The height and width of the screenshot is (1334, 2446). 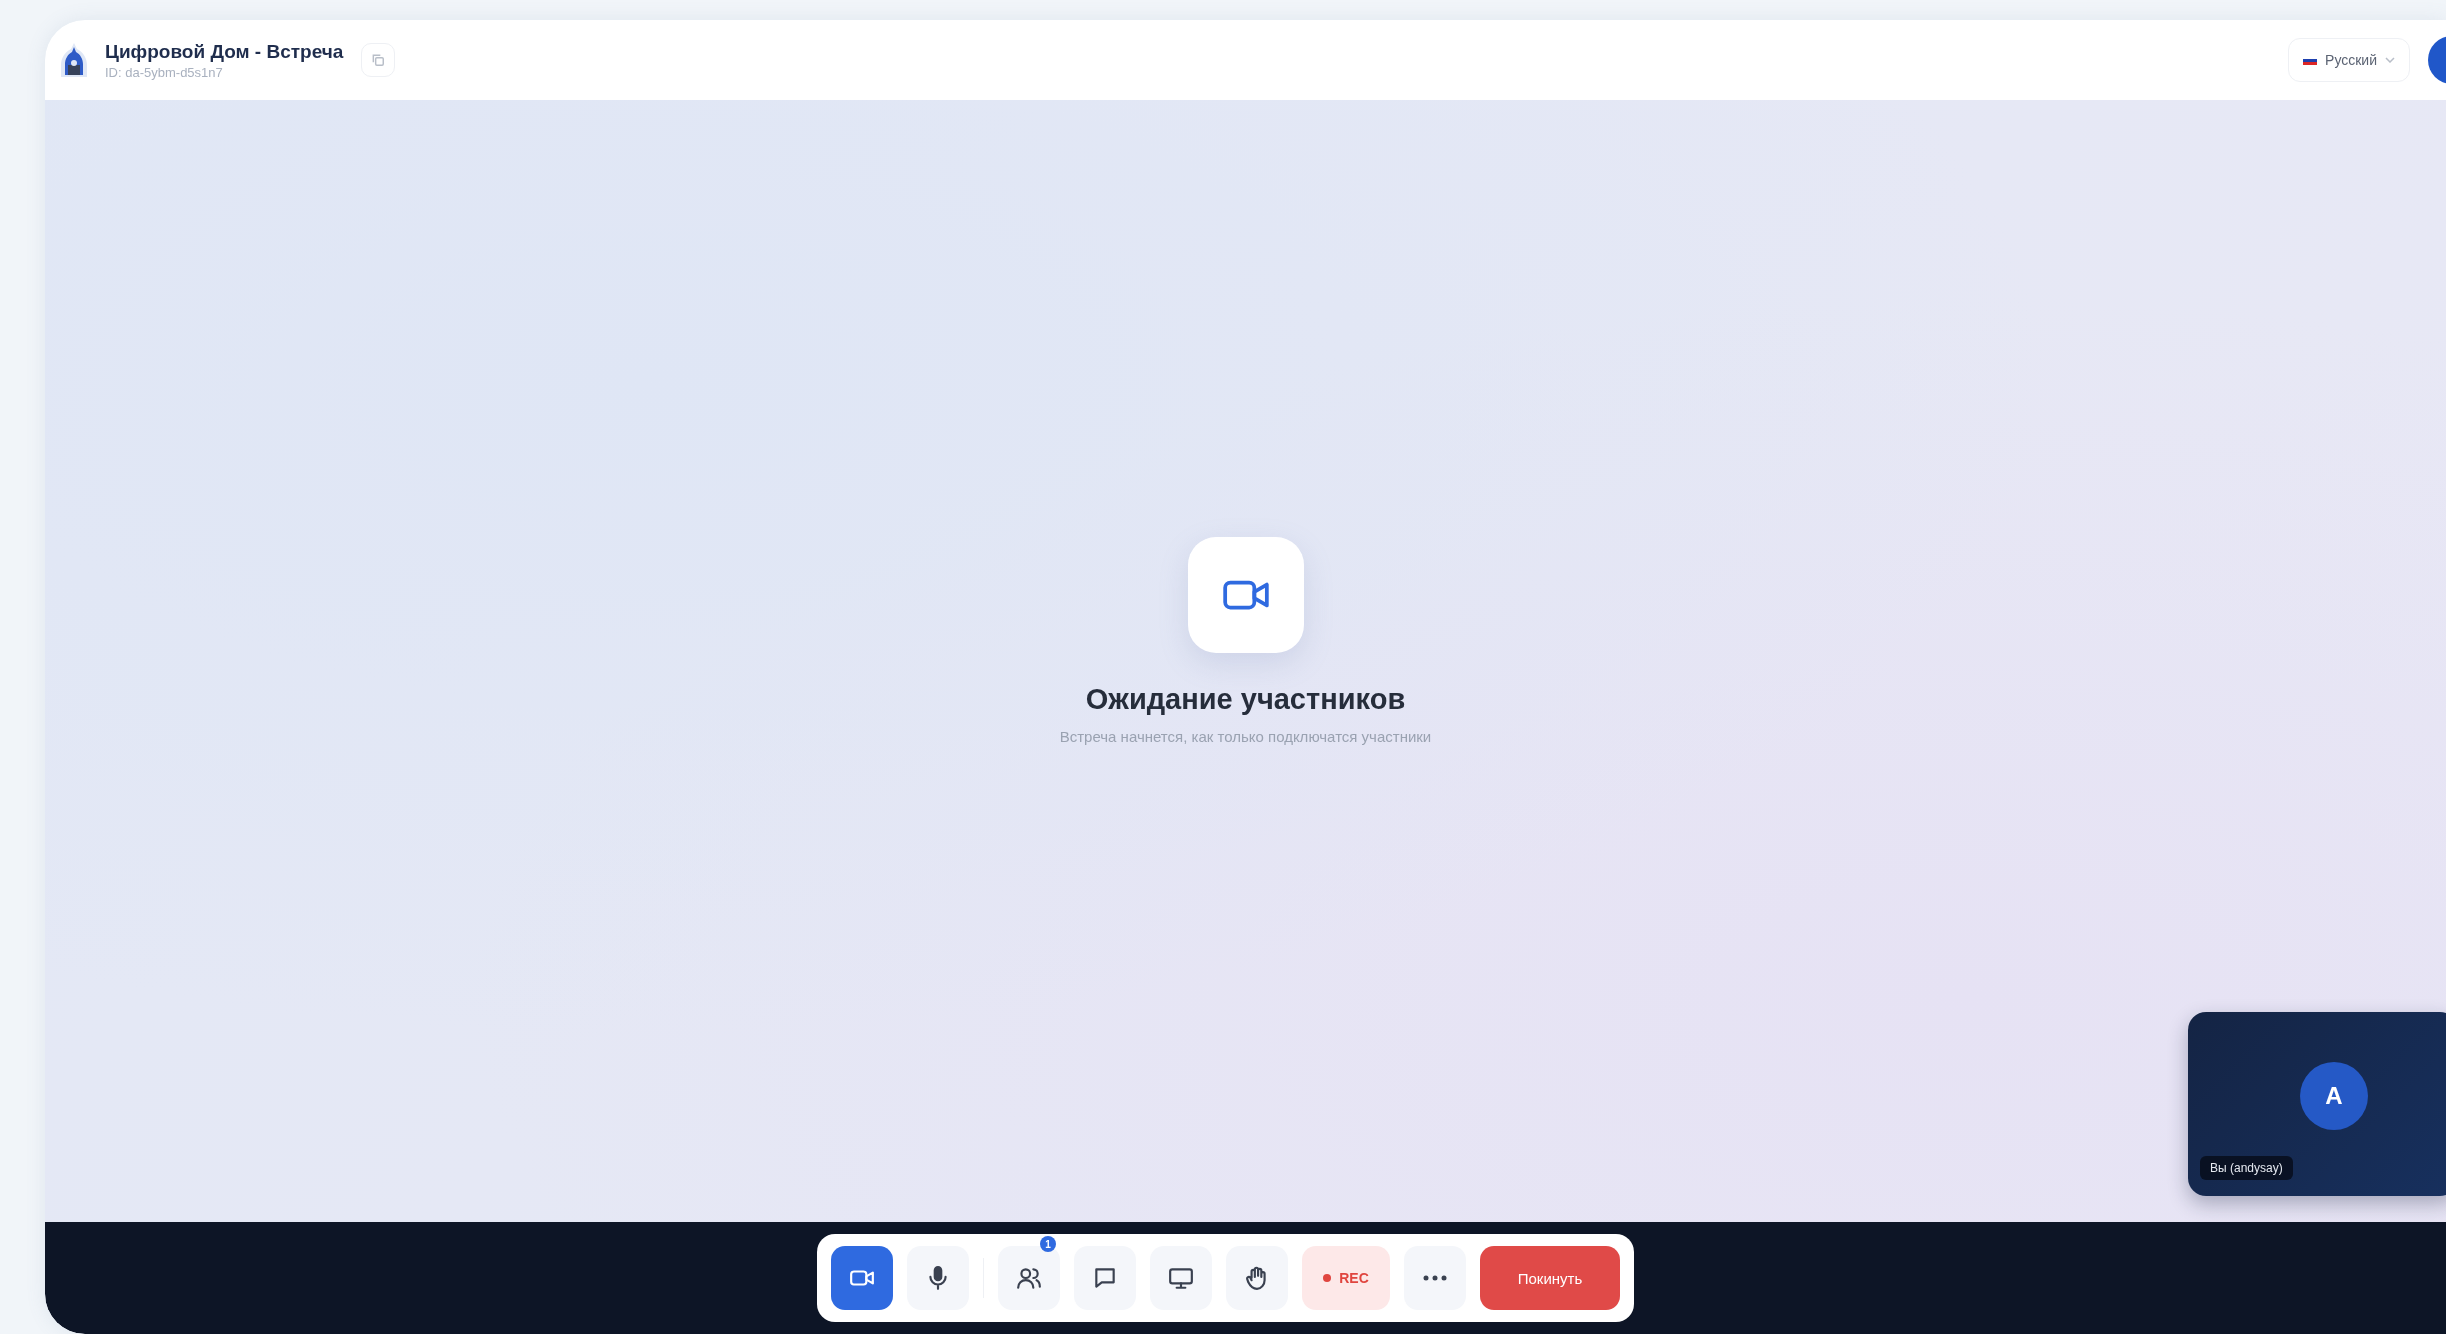 What do you see at coordinates (1550, 1278) in the screenshot?
I see `leave-button: Покинуть` at bounding box center [1550, 1278].